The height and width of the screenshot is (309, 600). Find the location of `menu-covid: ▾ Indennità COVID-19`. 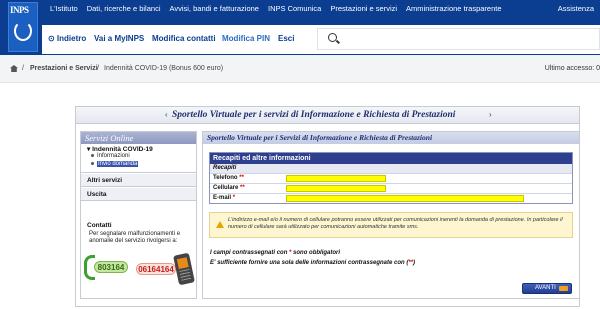

menu-covid: ▾ Indennità COVID-19 is located at coordinates (138, 159).